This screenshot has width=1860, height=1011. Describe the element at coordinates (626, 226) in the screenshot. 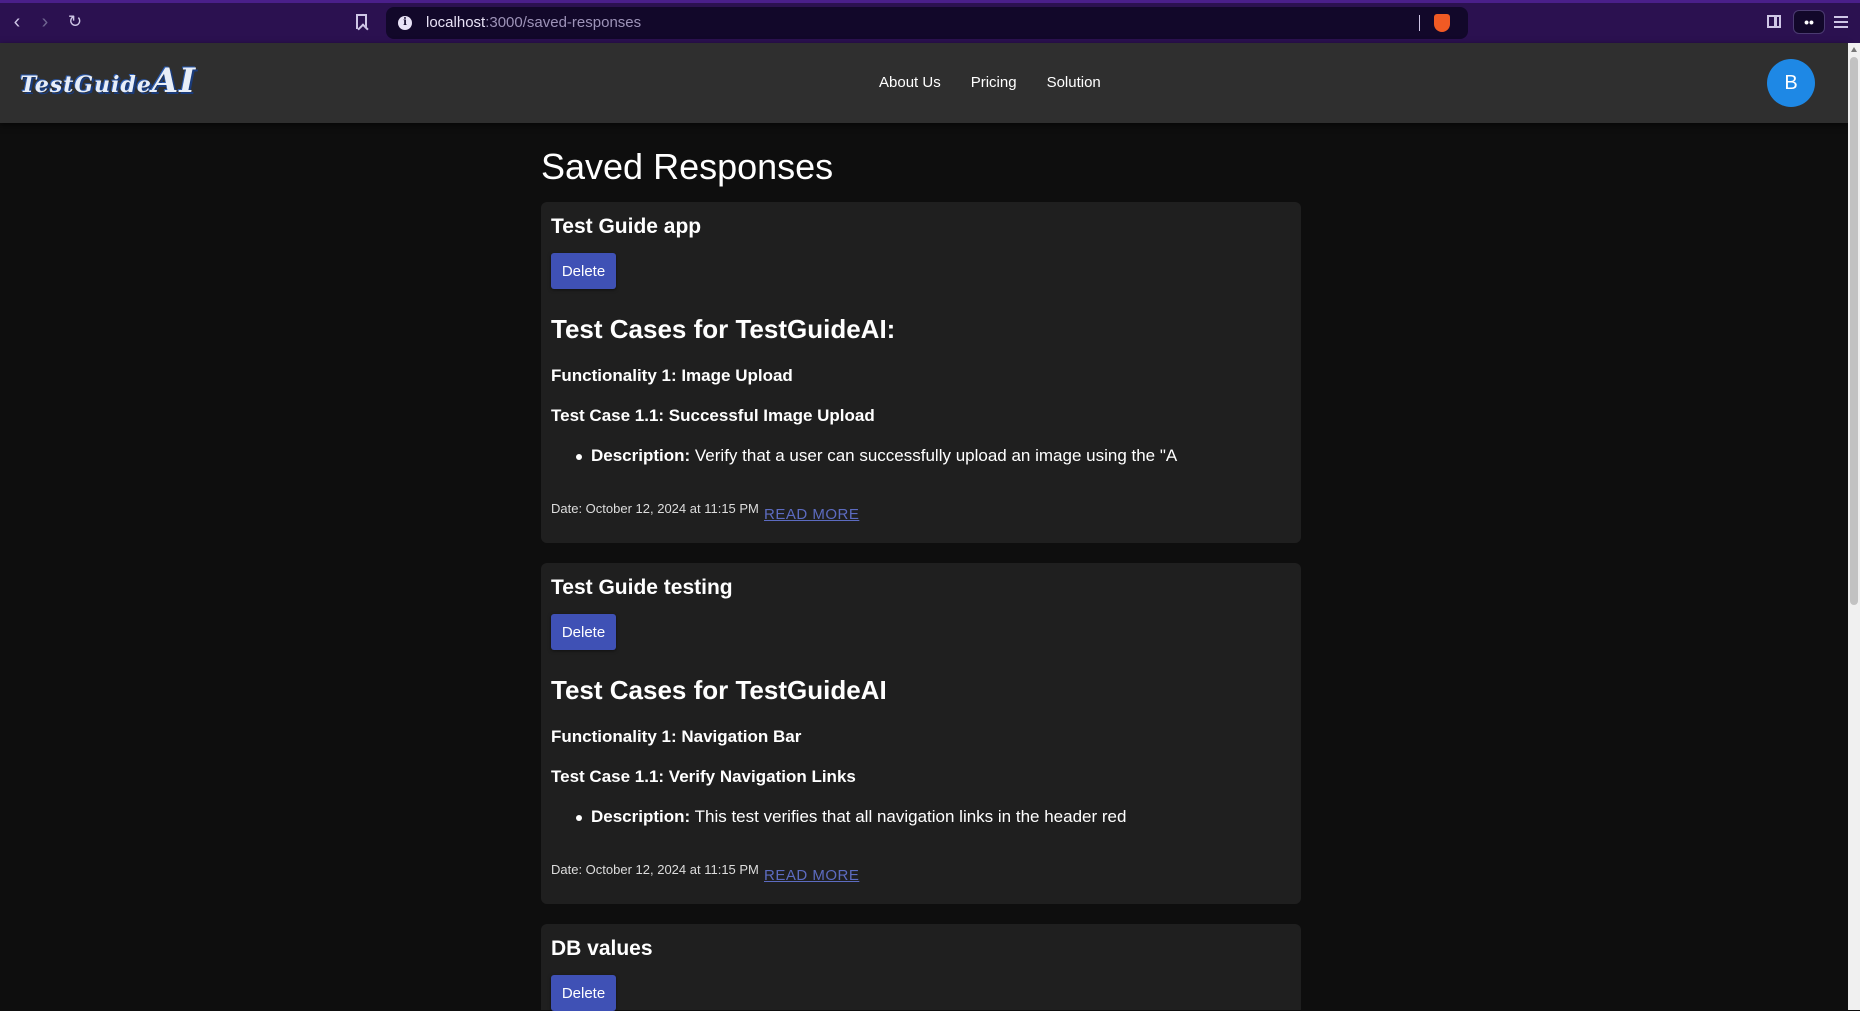

I see `response-title: Test Guide app` at that location.